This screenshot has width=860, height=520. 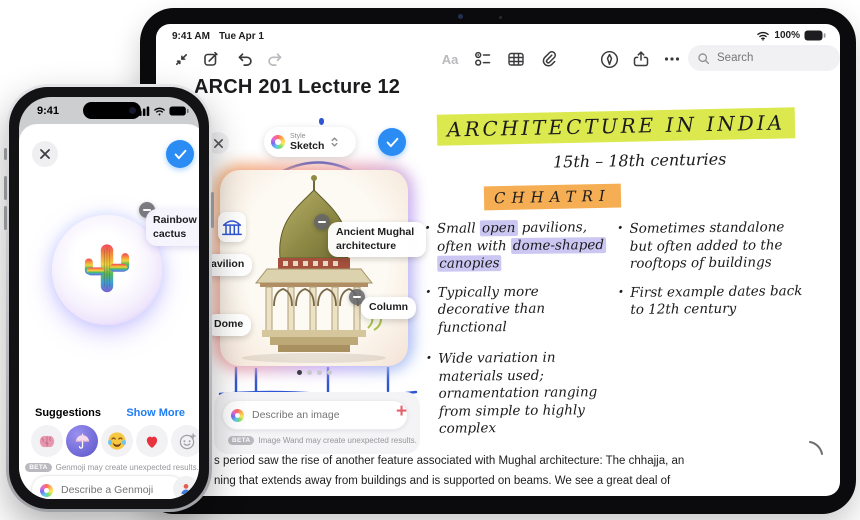 What do you see at coordinates (548, 59) in the screenshot?
I see `attachment-paperclip-icon` at bounding box center [548, 59].